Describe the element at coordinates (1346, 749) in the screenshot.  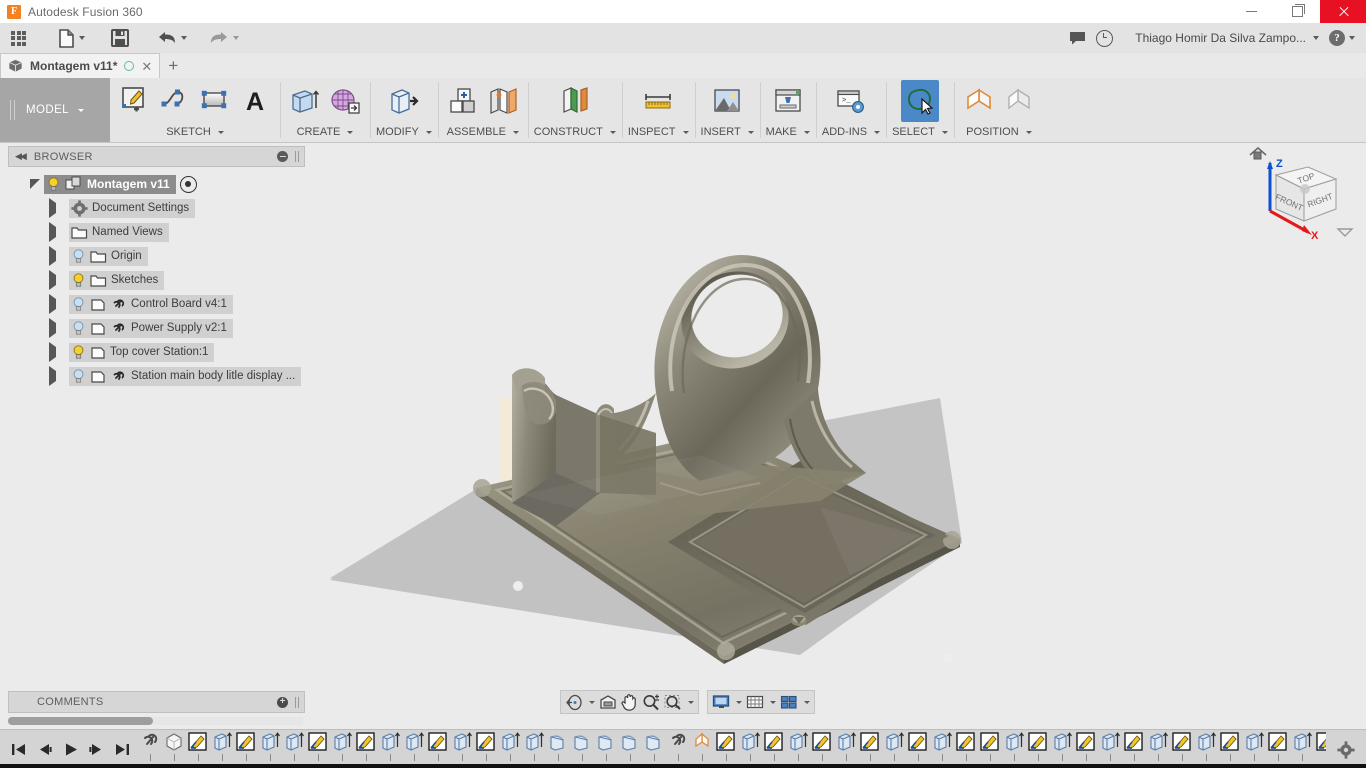
I see `timeline-settings-button` at that location.